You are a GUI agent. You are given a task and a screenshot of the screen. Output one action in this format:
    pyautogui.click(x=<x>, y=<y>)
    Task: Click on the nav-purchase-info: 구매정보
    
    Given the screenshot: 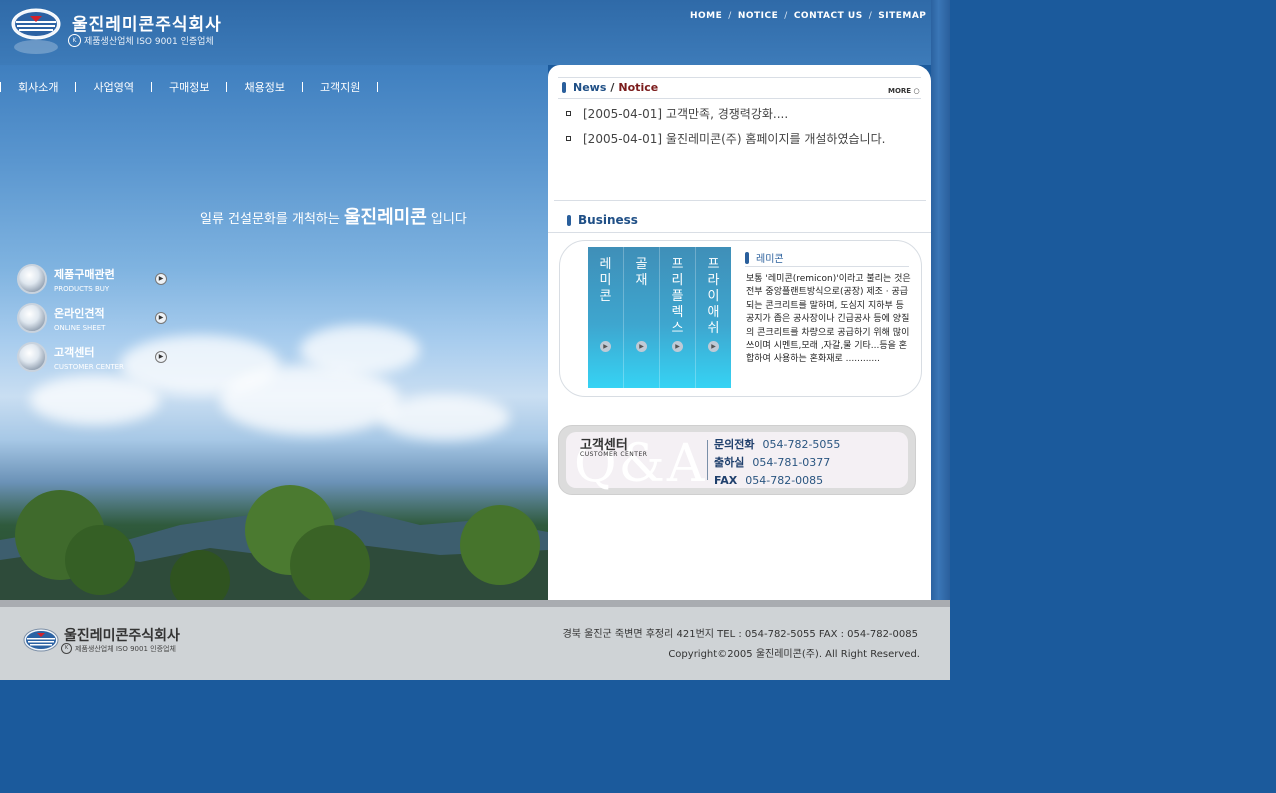 What is the action you would take?
    pyautogui.click(x=189, y=87)
    